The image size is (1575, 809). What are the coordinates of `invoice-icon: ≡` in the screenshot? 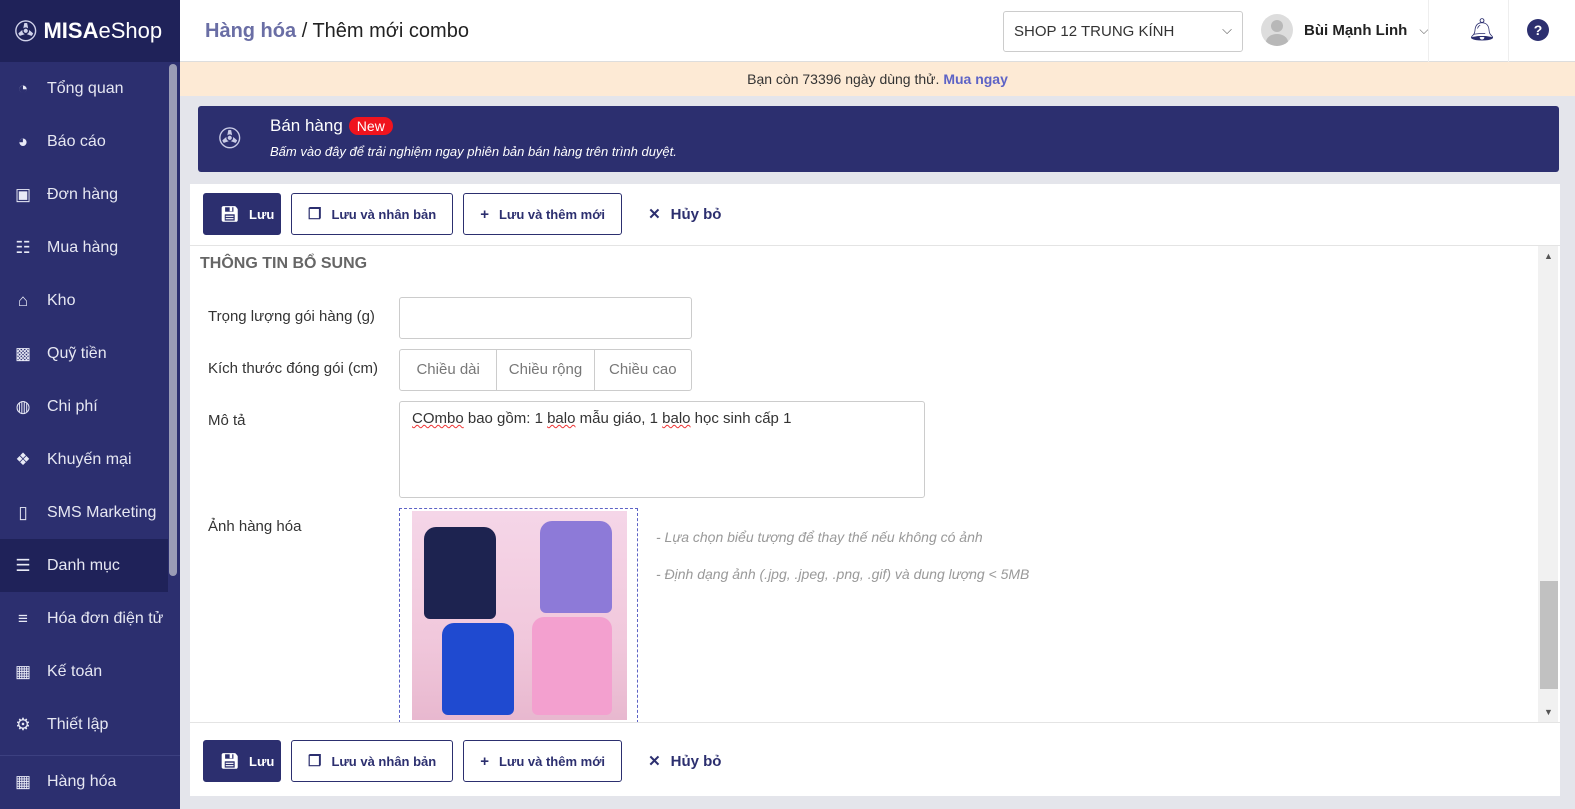 It's located at (23, 618).